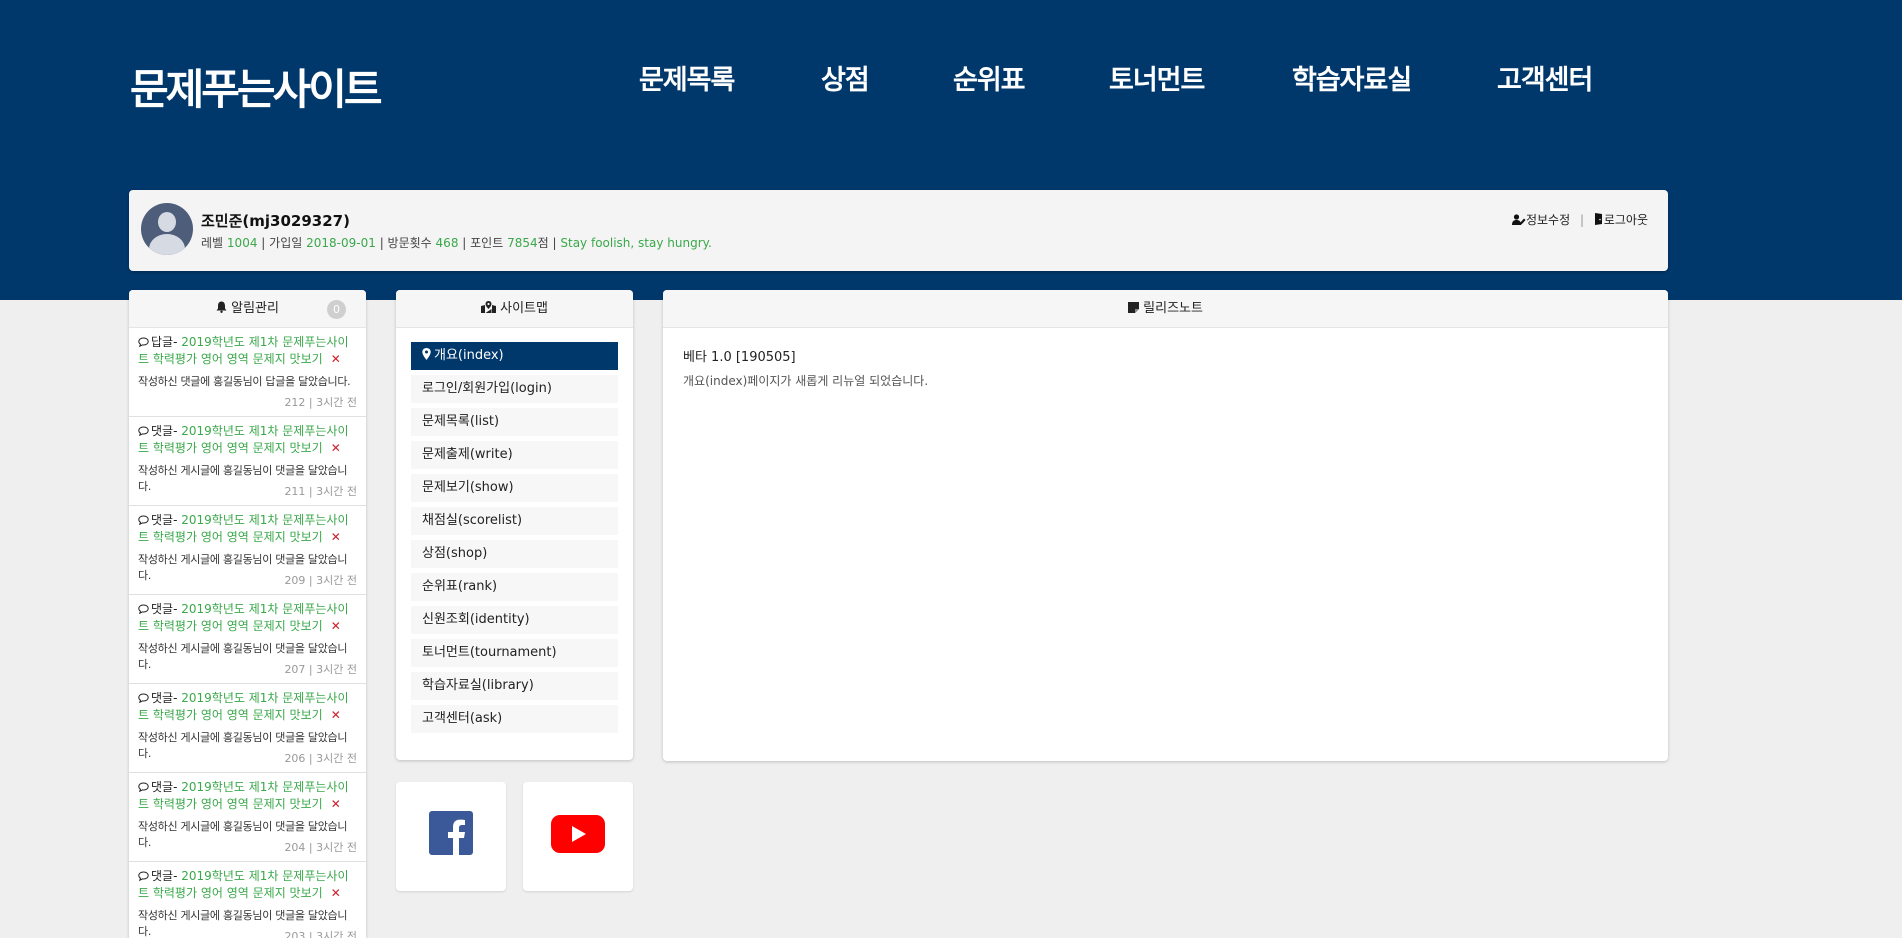 The width and height of the screenshot is (1902, 938). Describe the element at coordinates (341, 243) in the screenshot. I see `profile-join-date: 2018-09-01` at that location.